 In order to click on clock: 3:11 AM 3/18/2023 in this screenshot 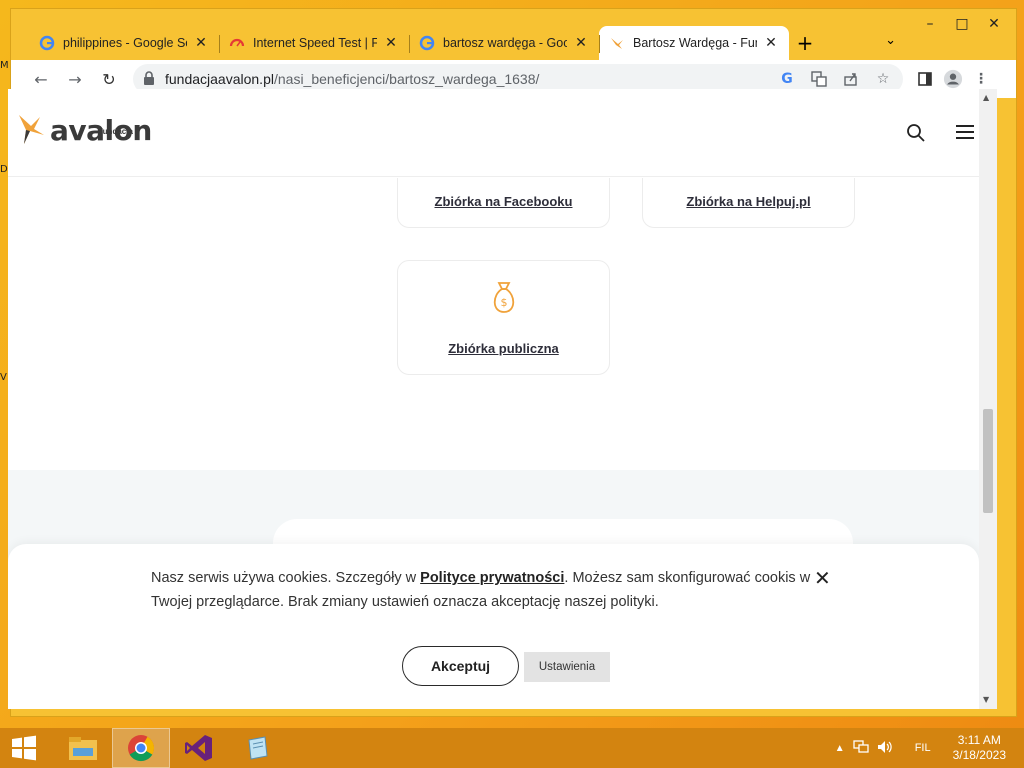, I will do `click(979, 748)`.